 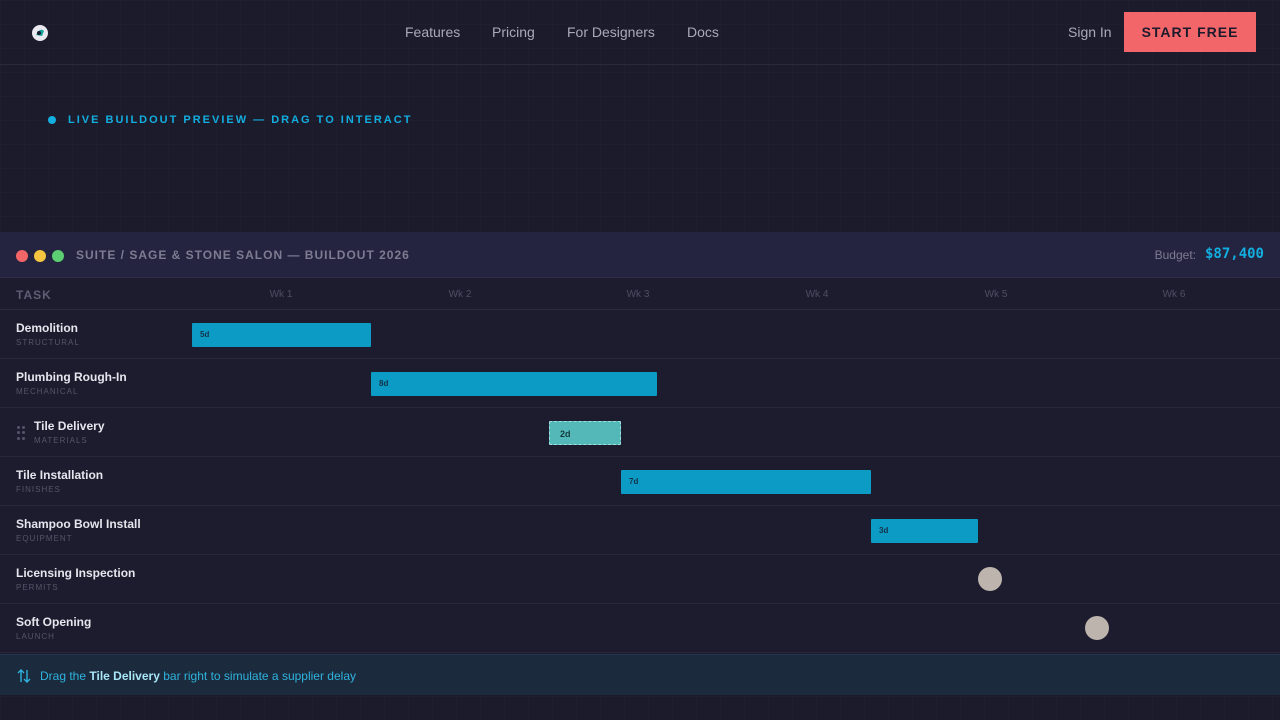 I want to click on gantt-column-header: TASK Wk 1 Wk 2 Wk 3 Wk 4 Wk 5 Wk 6, so click(x=640, y=294).